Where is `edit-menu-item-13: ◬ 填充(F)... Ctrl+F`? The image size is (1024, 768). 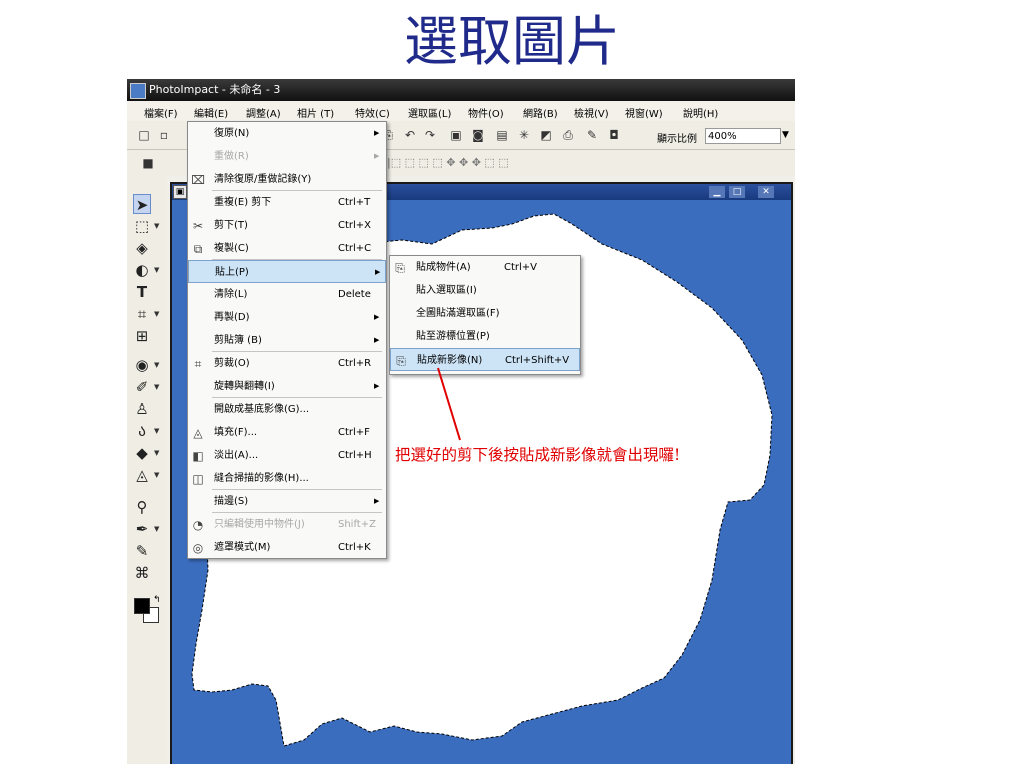
edit-menu-item-13: ◬ 填充(F)... Ctrl+F is located at coordinates (287, 432).